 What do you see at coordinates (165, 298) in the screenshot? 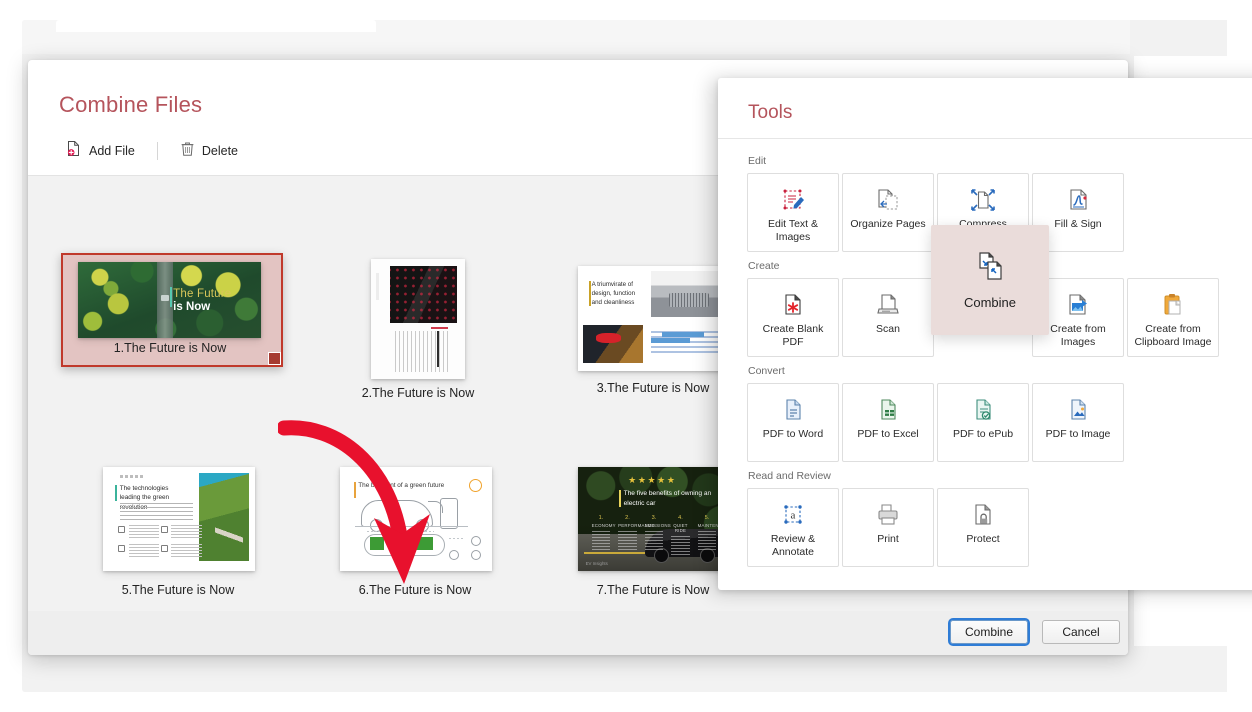
I see `thumb-car` at bounding box center [165, 298].